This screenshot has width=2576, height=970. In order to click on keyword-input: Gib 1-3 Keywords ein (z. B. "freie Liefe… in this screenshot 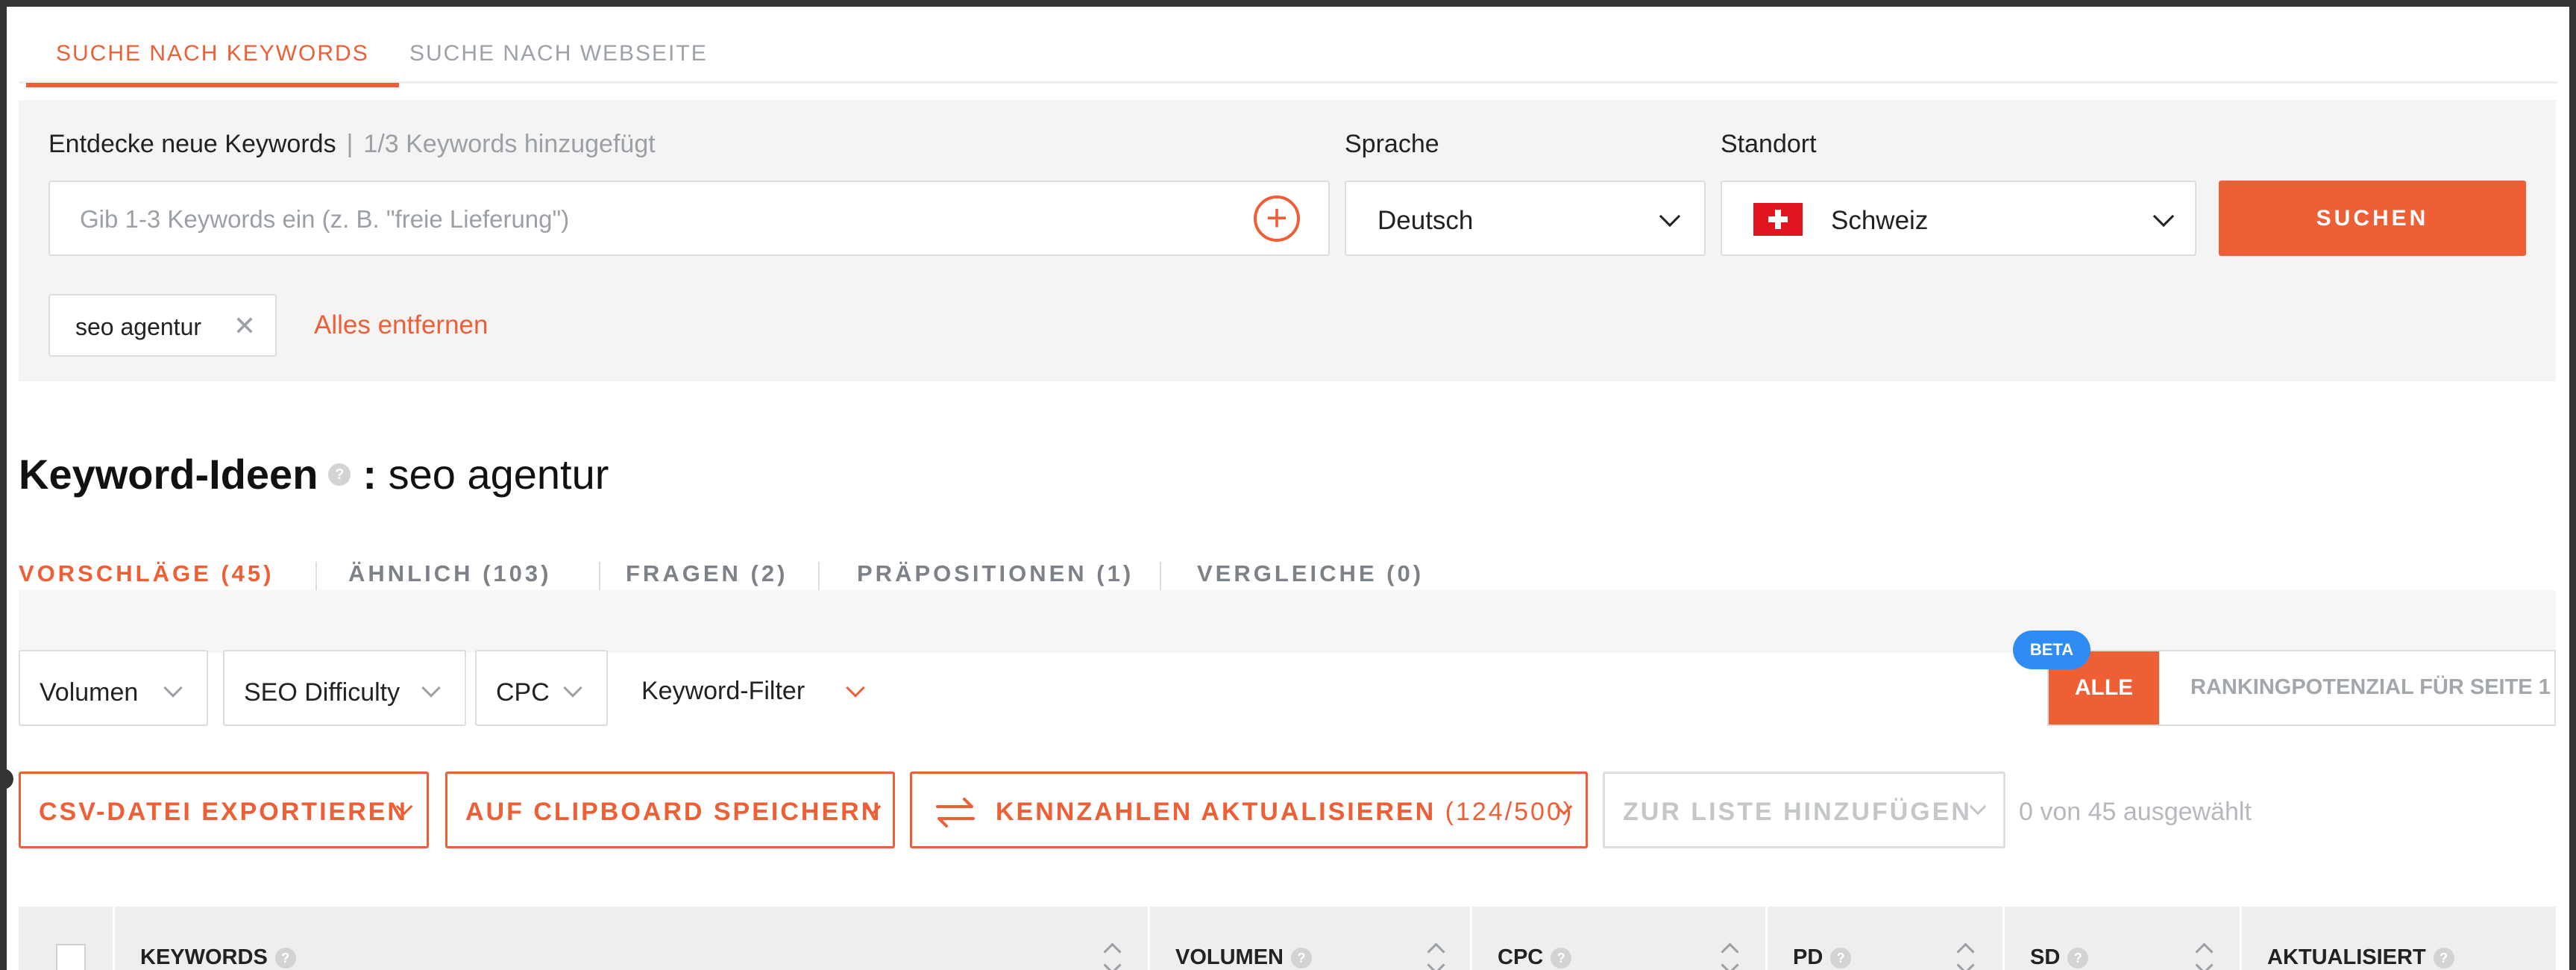, I will do `click(689, 218)`.